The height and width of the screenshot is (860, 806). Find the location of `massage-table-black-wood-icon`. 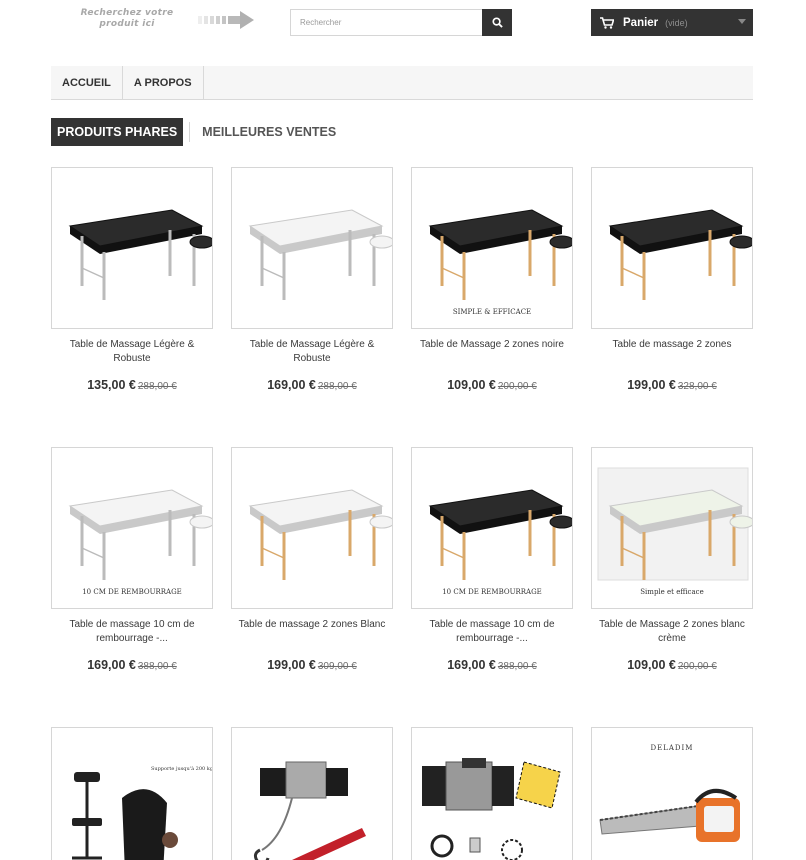

massage-table-black-wood-icon is located at coordinates (680, 254).